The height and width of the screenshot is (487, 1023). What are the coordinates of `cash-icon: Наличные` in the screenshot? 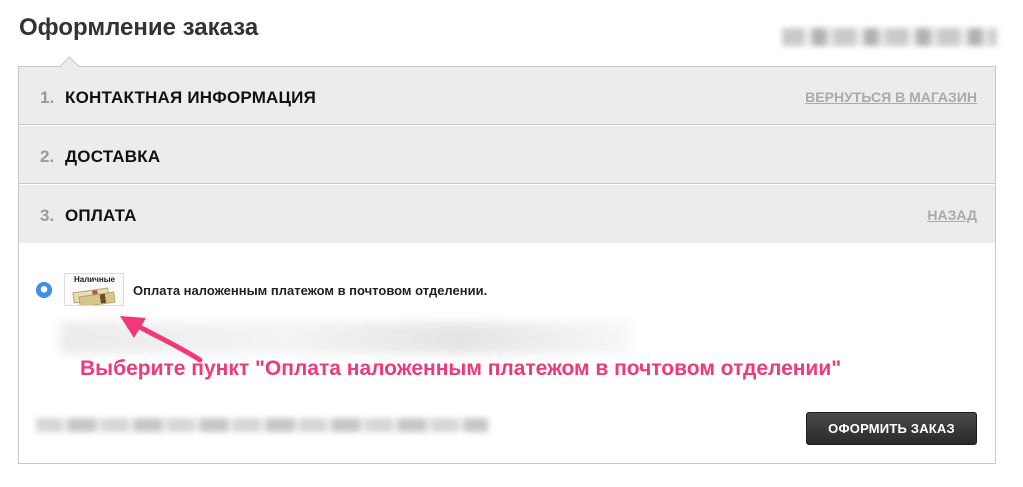 It's located at (94, 289).